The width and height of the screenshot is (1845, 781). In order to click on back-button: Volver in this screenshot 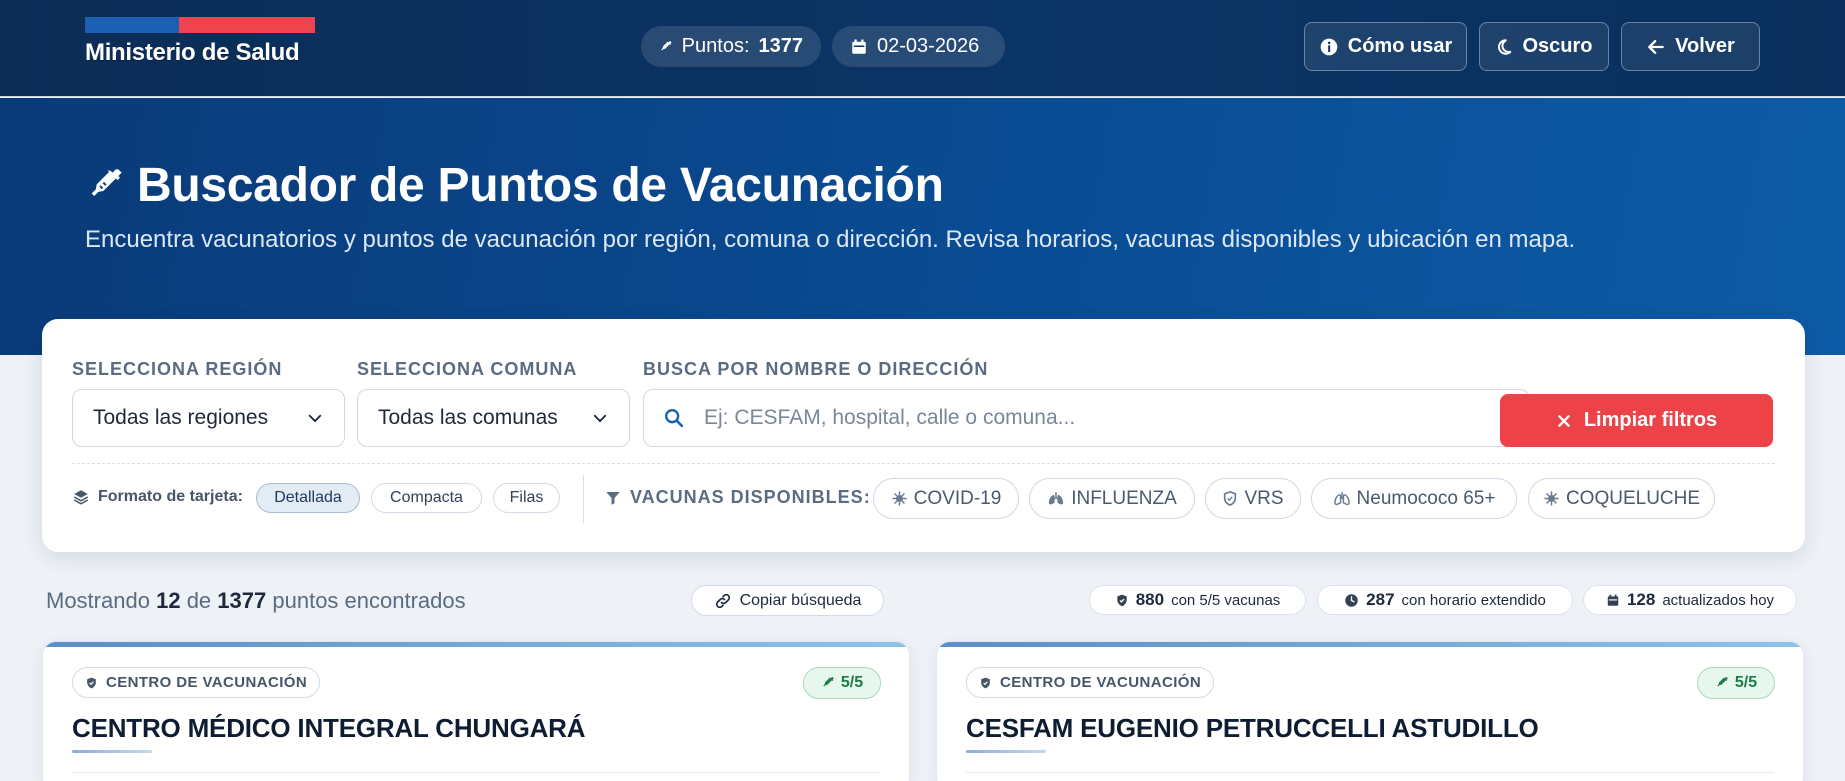, I will do `click(1690, 46)`.